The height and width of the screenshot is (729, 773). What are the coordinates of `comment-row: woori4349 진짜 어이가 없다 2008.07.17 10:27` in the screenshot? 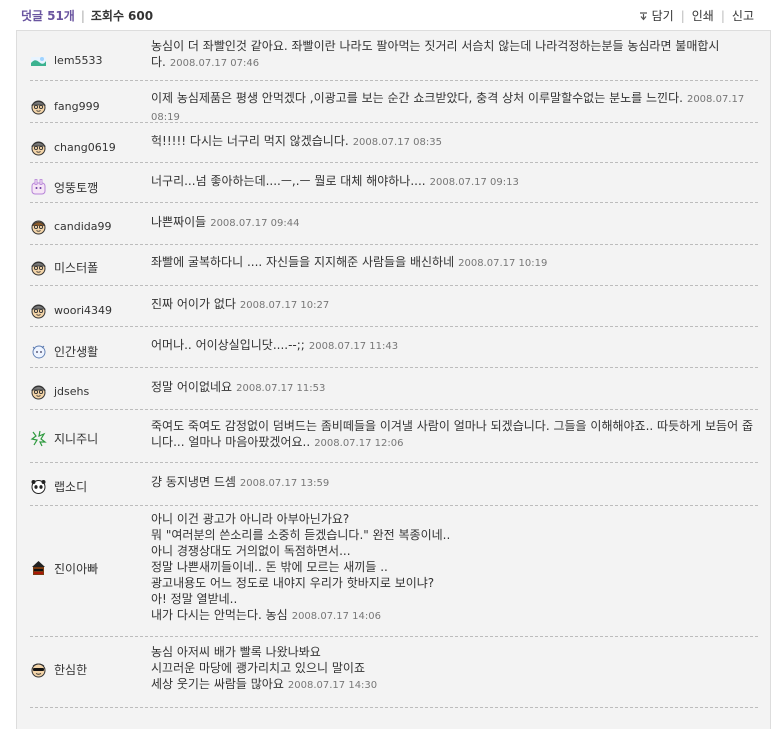 It's located at (394, 306).